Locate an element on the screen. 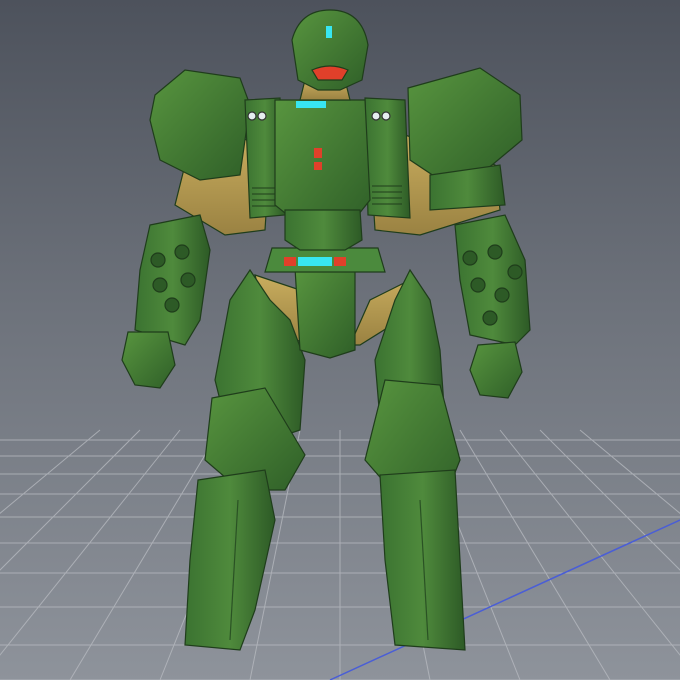  world-axis-line is located at coordinates (504, 599).